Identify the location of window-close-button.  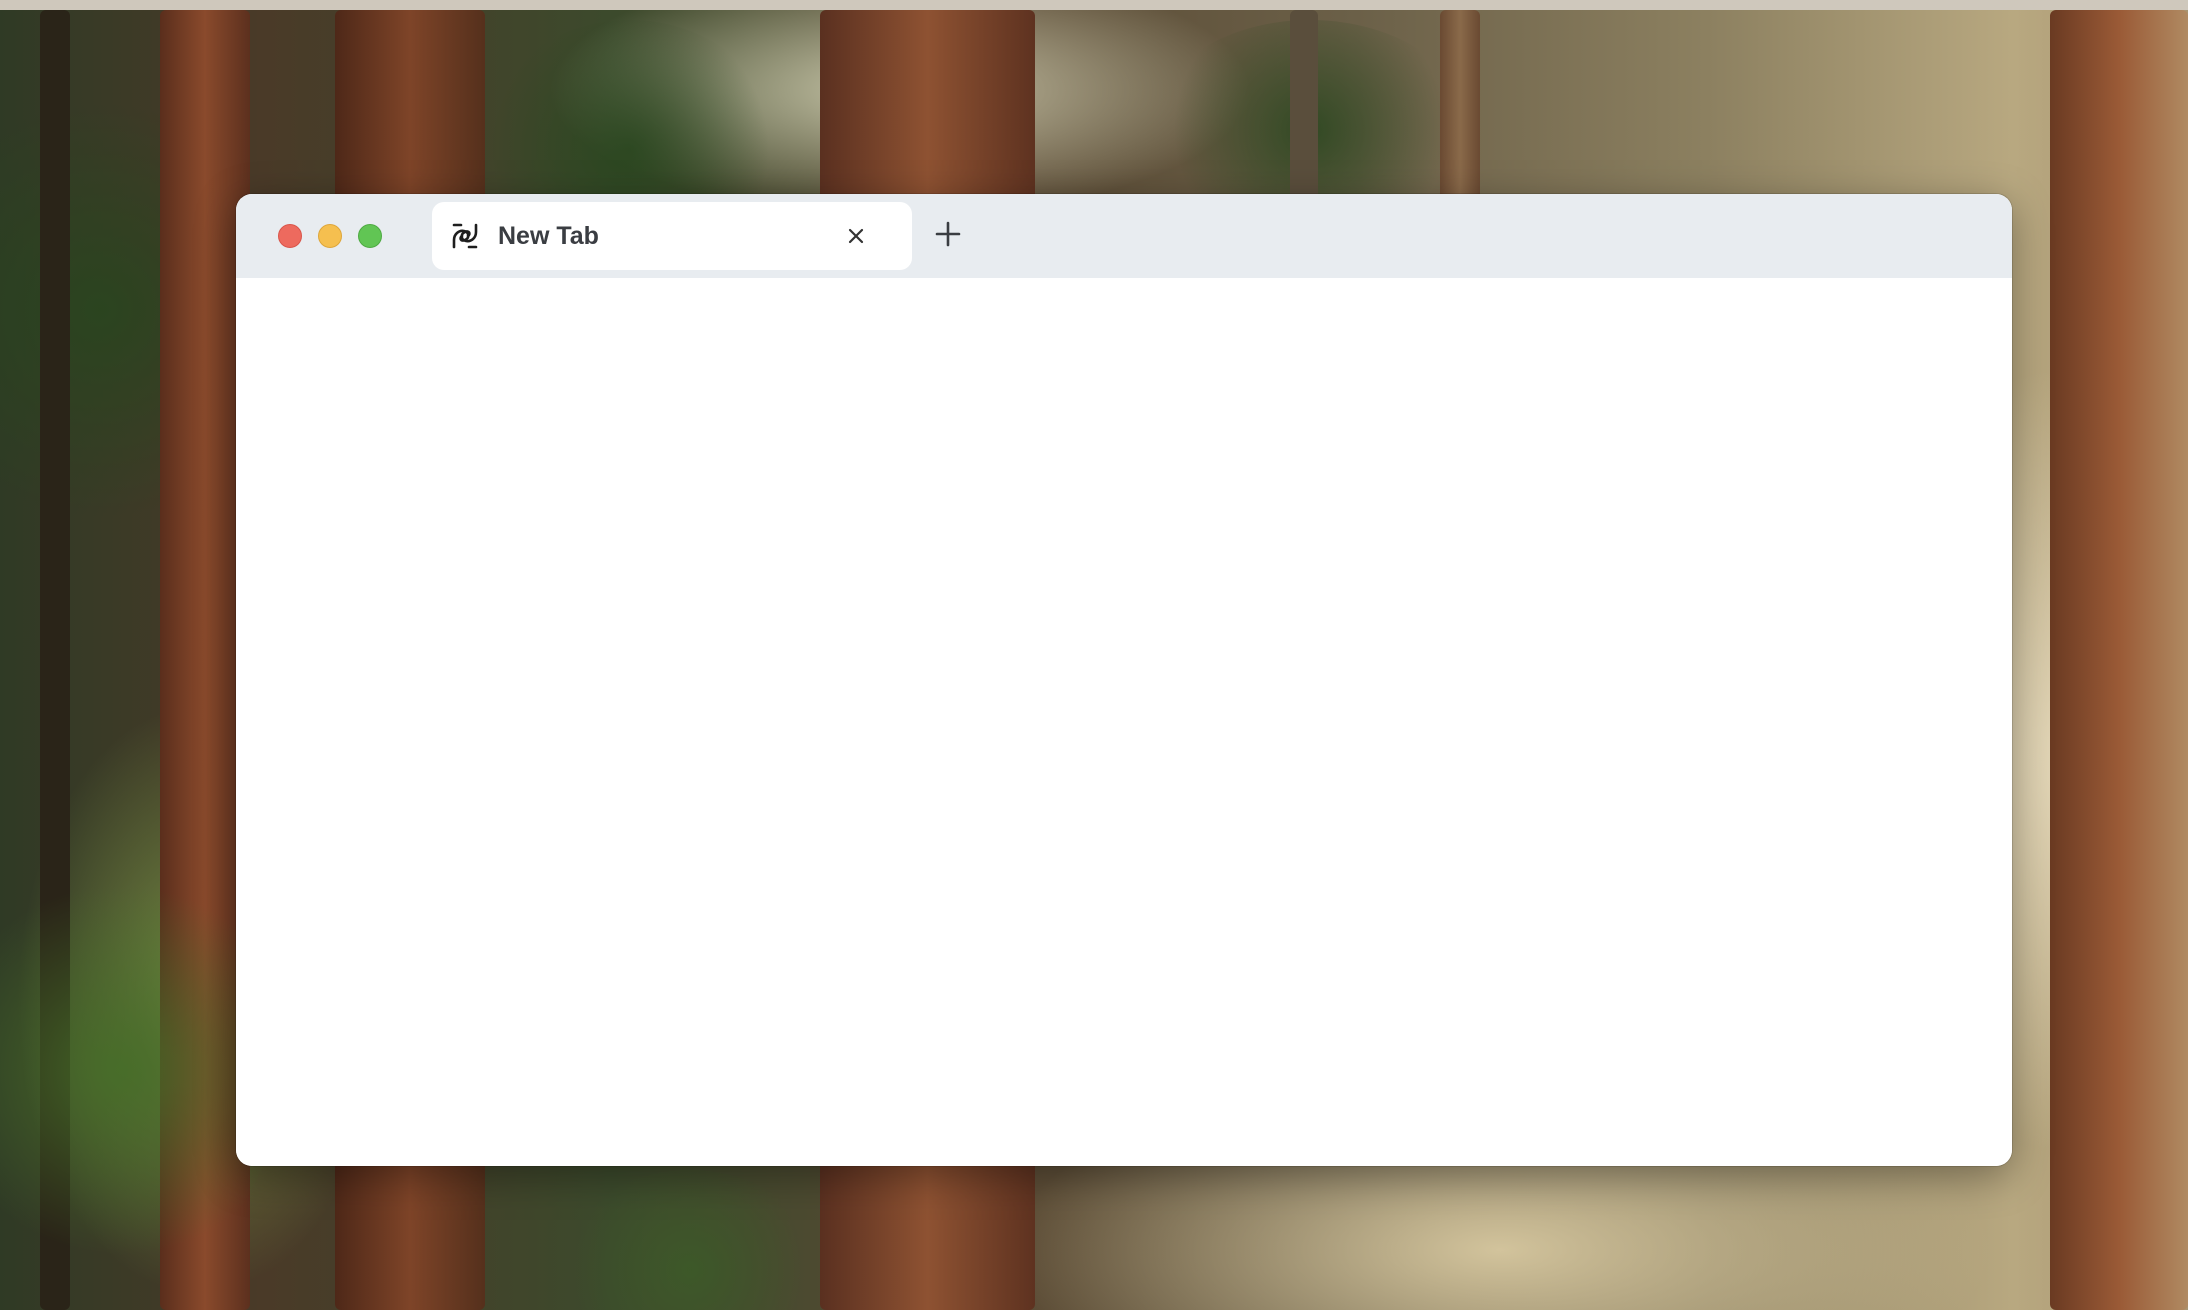
(290, 236).